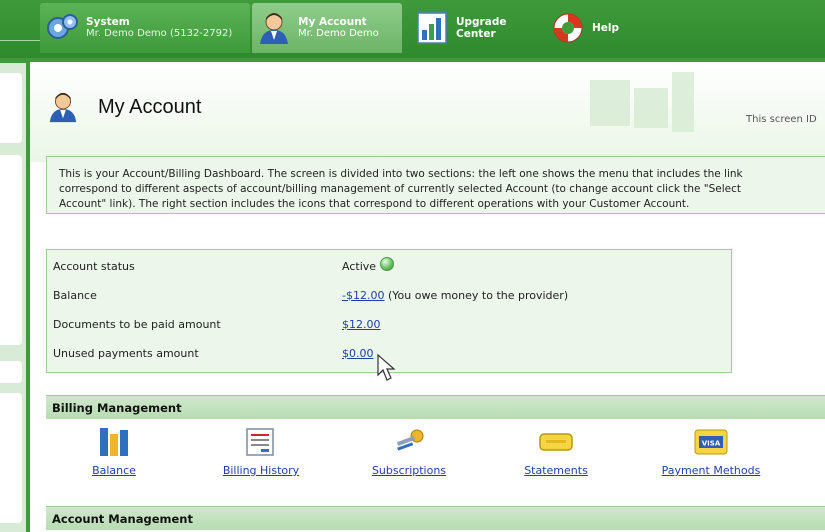 This screenshot has height=532, width=825. I want to click on documents-to-be-paid-label: Documents to be paid amount, so click(137, 324).